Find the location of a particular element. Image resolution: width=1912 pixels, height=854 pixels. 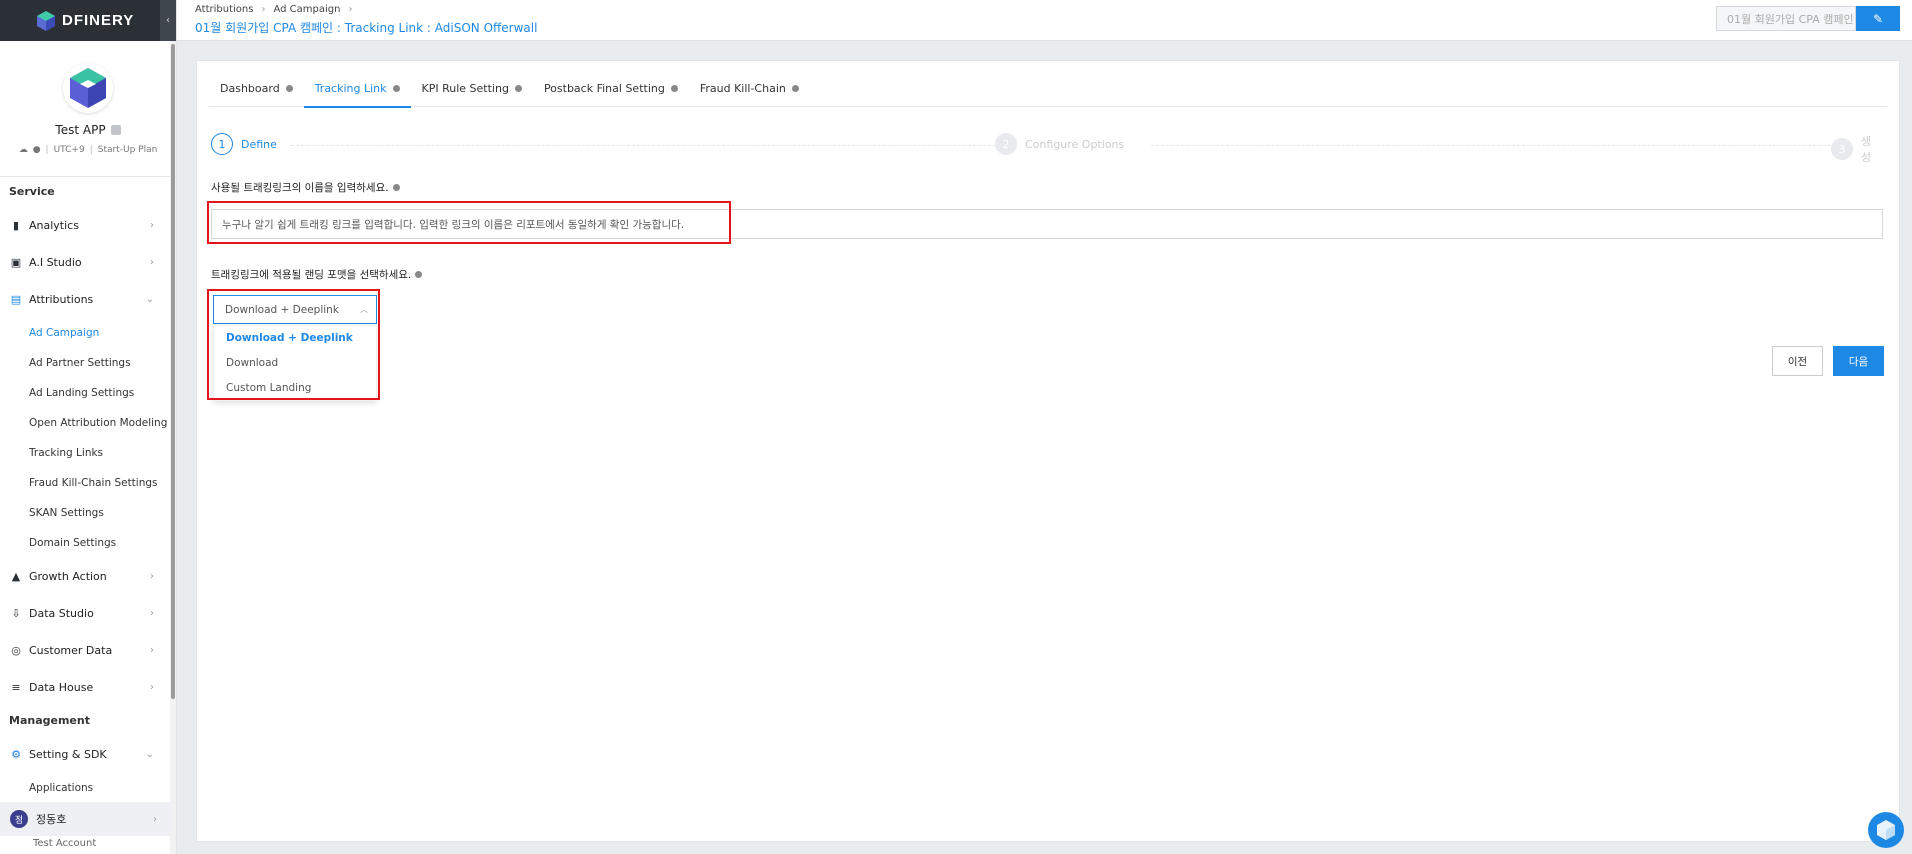

android-icon: ☁ is located at coordinates (23, 150).